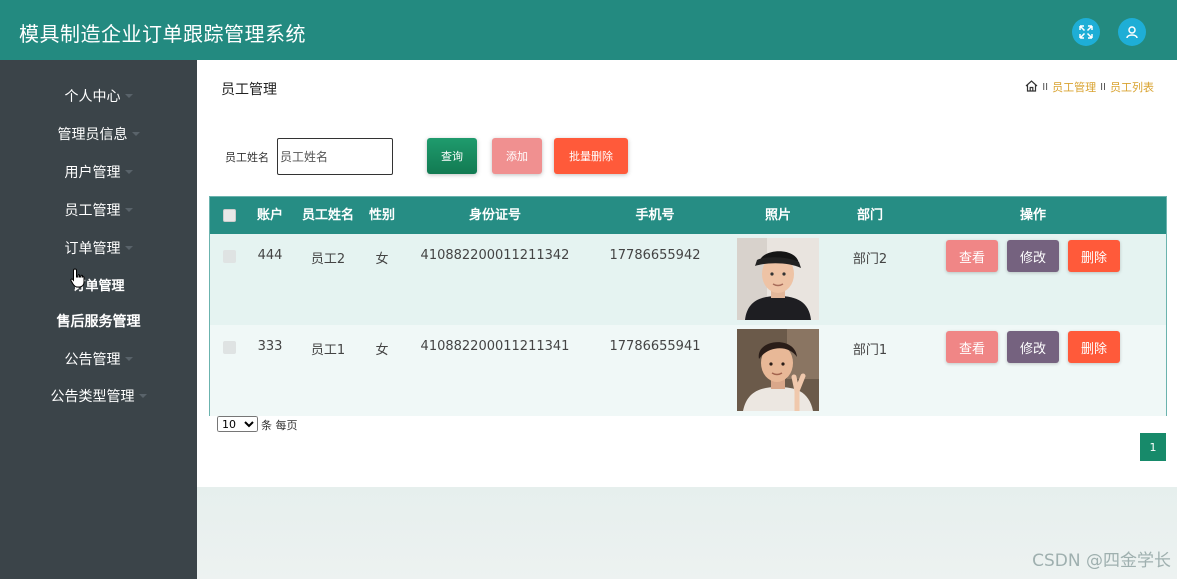  Describe the element at coordinates (327, 215) in the screenshot. I see `column-header: 员工姓名` at that location.